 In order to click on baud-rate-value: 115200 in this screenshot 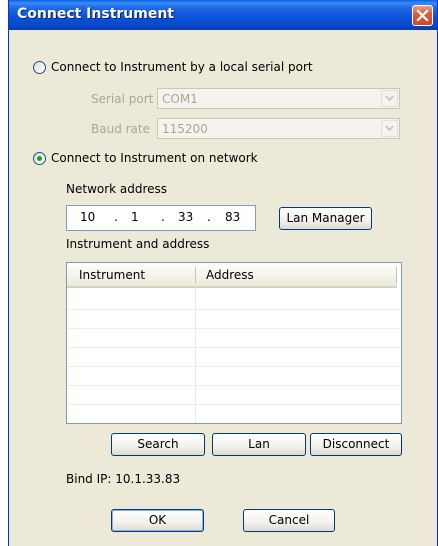, I will do `click(185, 129)`.